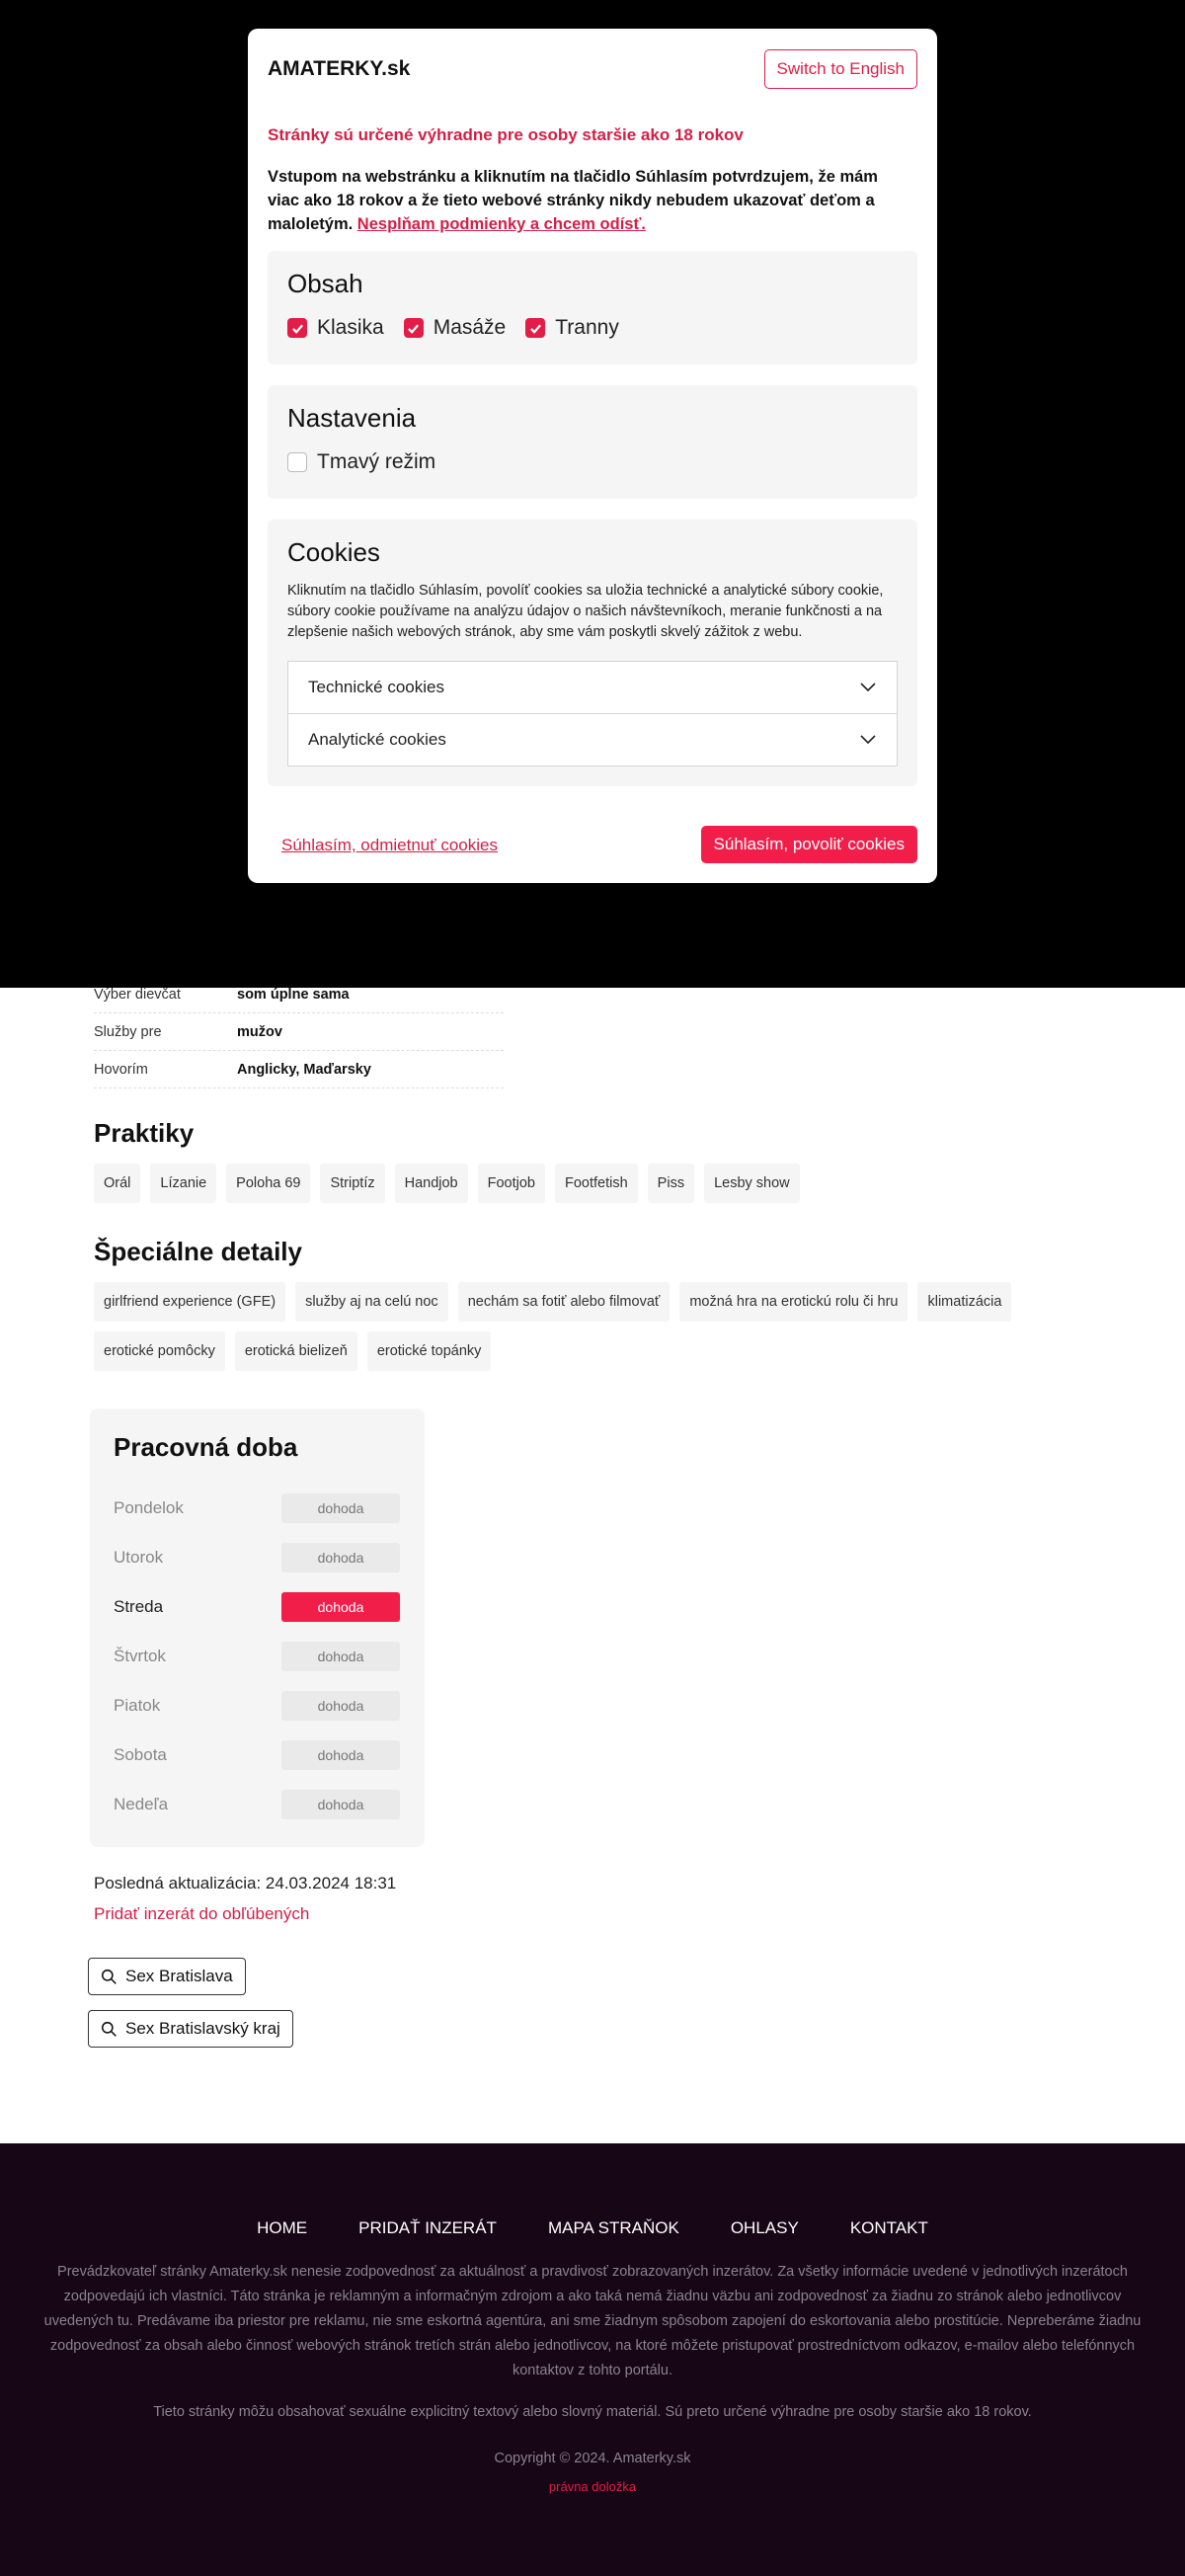 This screenshot has height=2576, width=1185. I want to click on modal-header: AMATERKY.sk Switch to English, so click(592, 69).